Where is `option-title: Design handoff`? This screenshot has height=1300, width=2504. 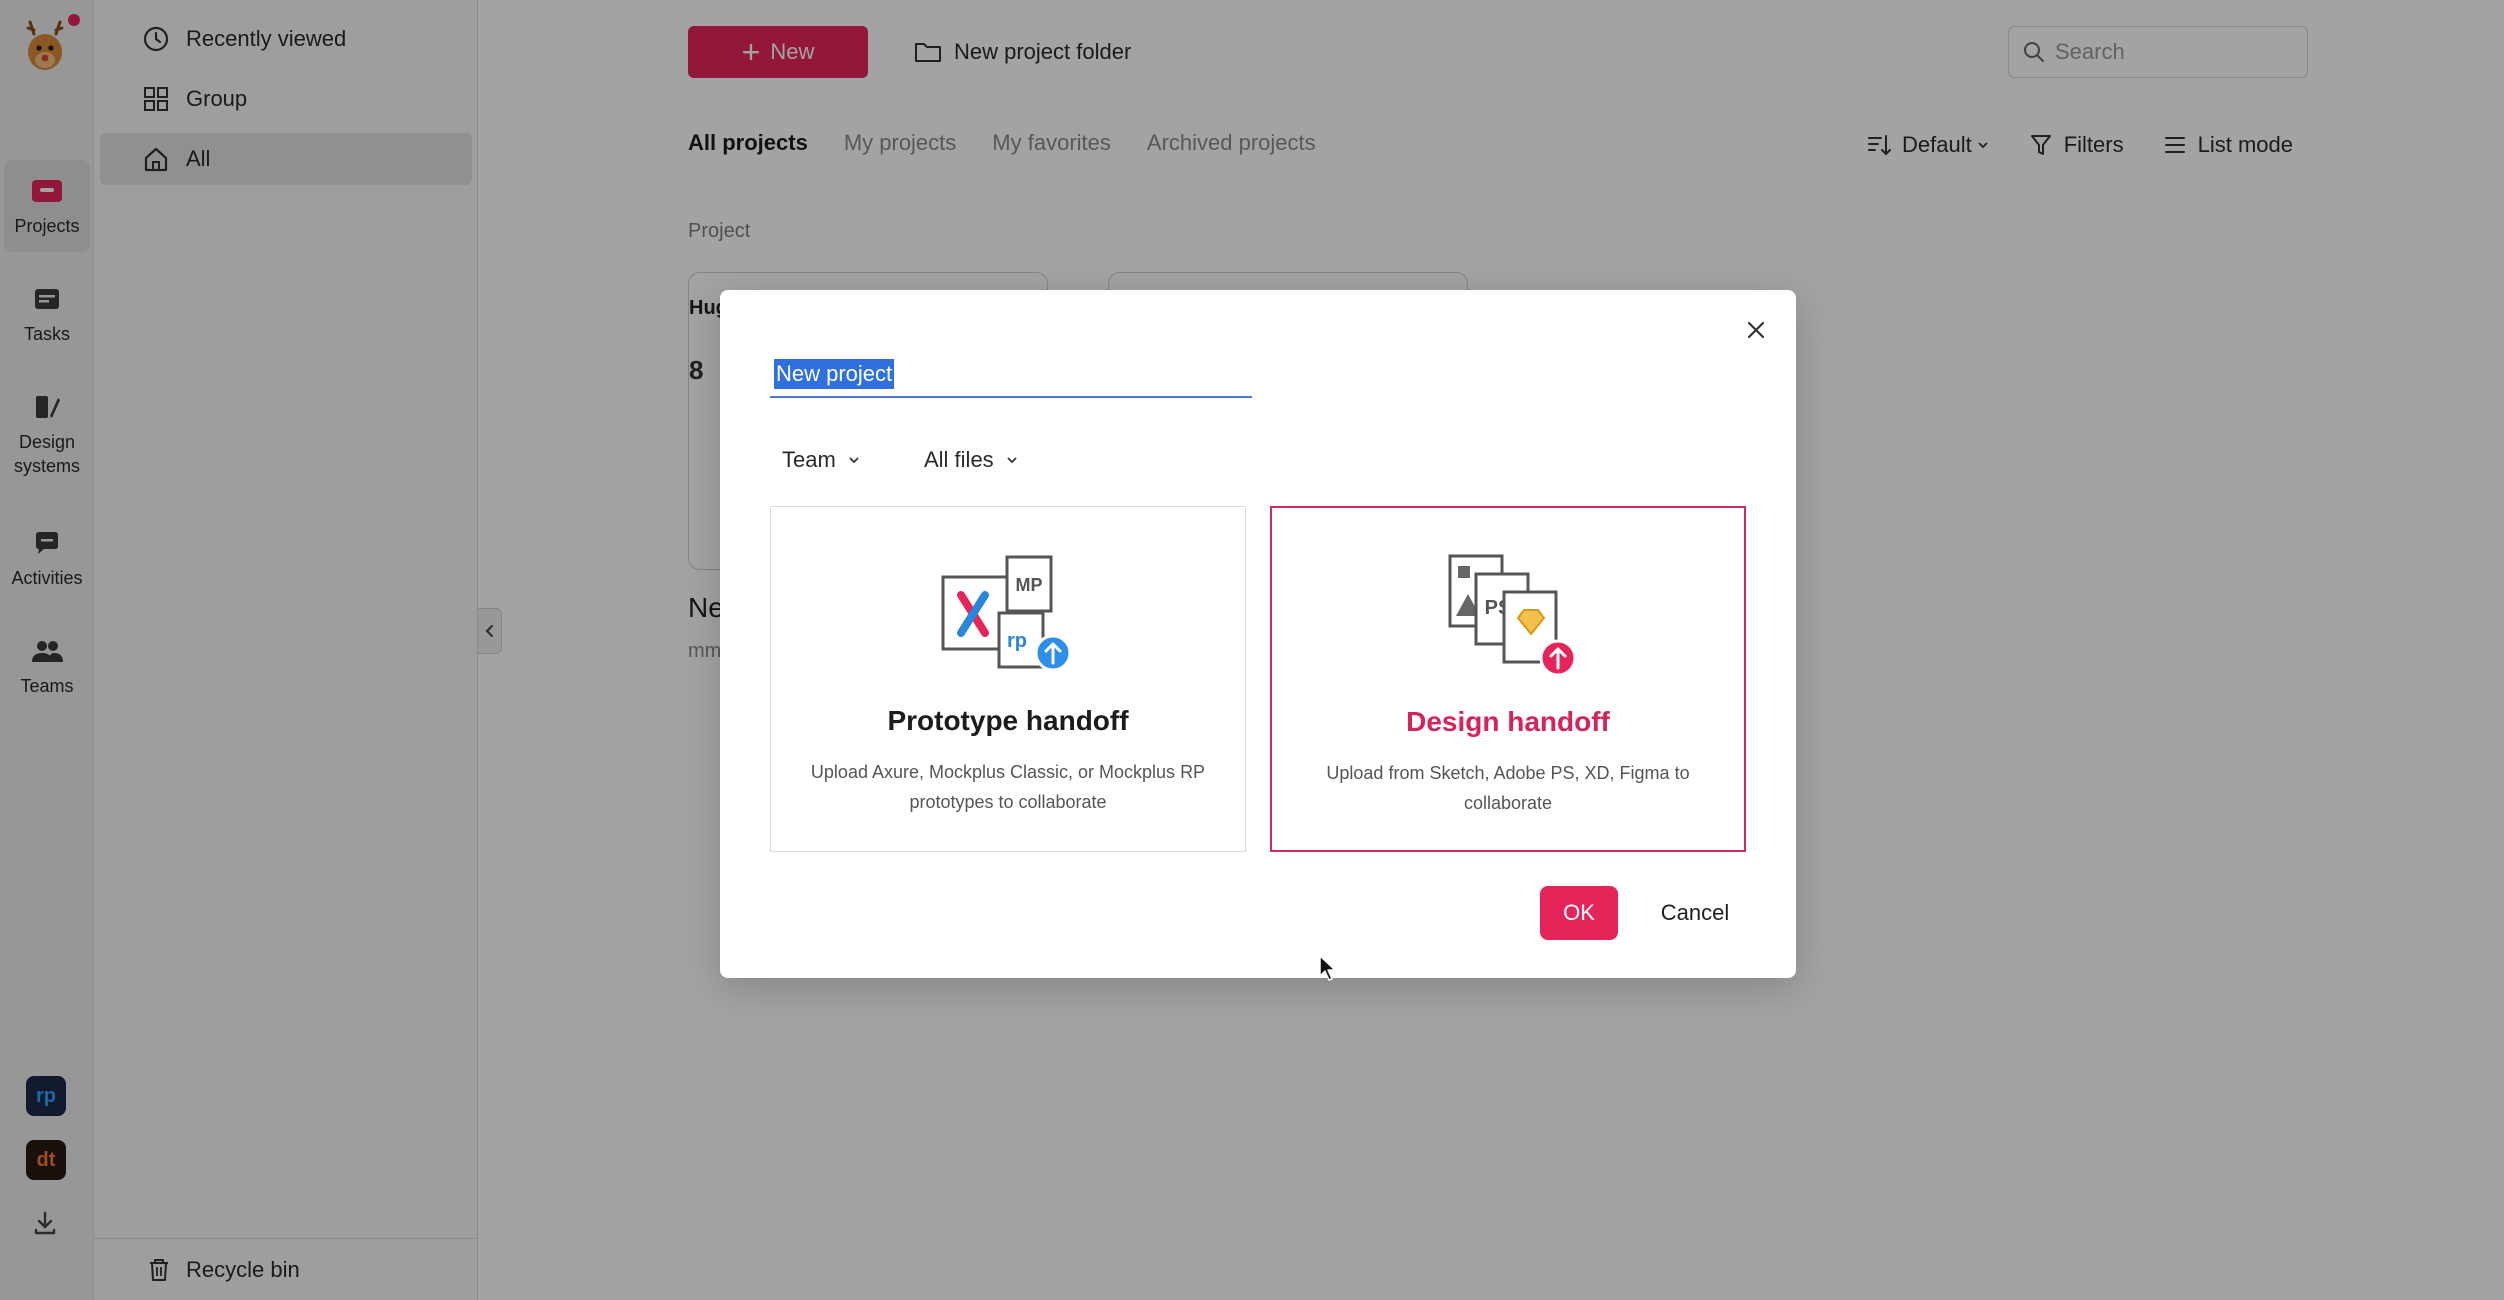
option-title: Design handoff is located at coordinates (1508, 721).